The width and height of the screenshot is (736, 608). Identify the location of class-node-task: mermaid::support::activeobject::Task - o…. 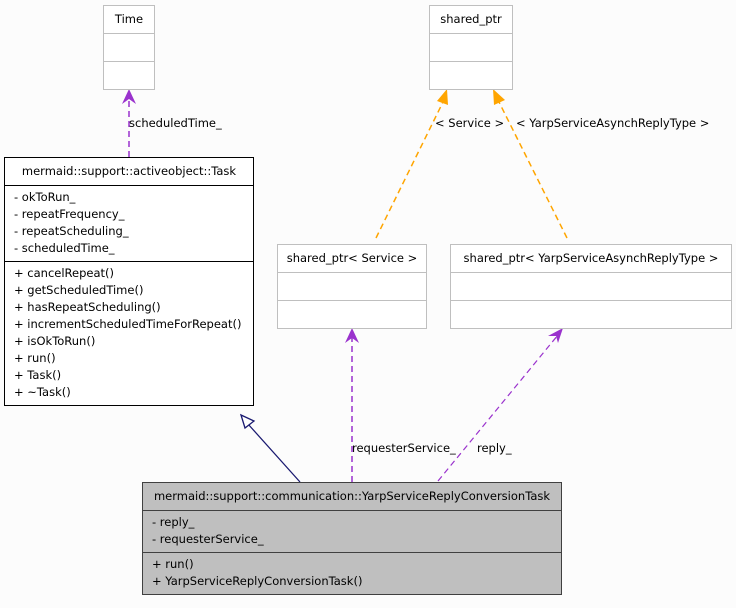
(129, 281).